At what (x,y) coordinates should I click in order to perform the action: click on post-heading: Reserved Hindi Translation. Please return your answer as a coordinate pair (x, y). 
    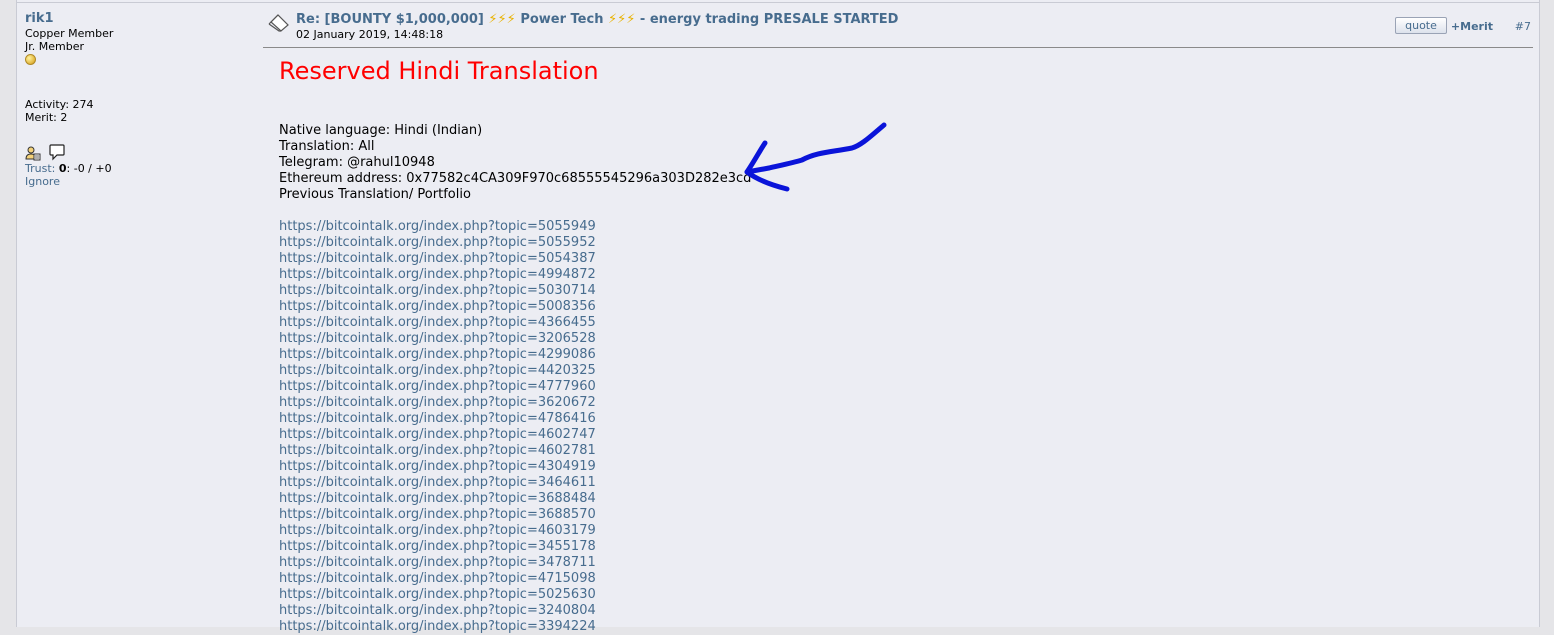
    Looking at the image, I should click on (439, 71).